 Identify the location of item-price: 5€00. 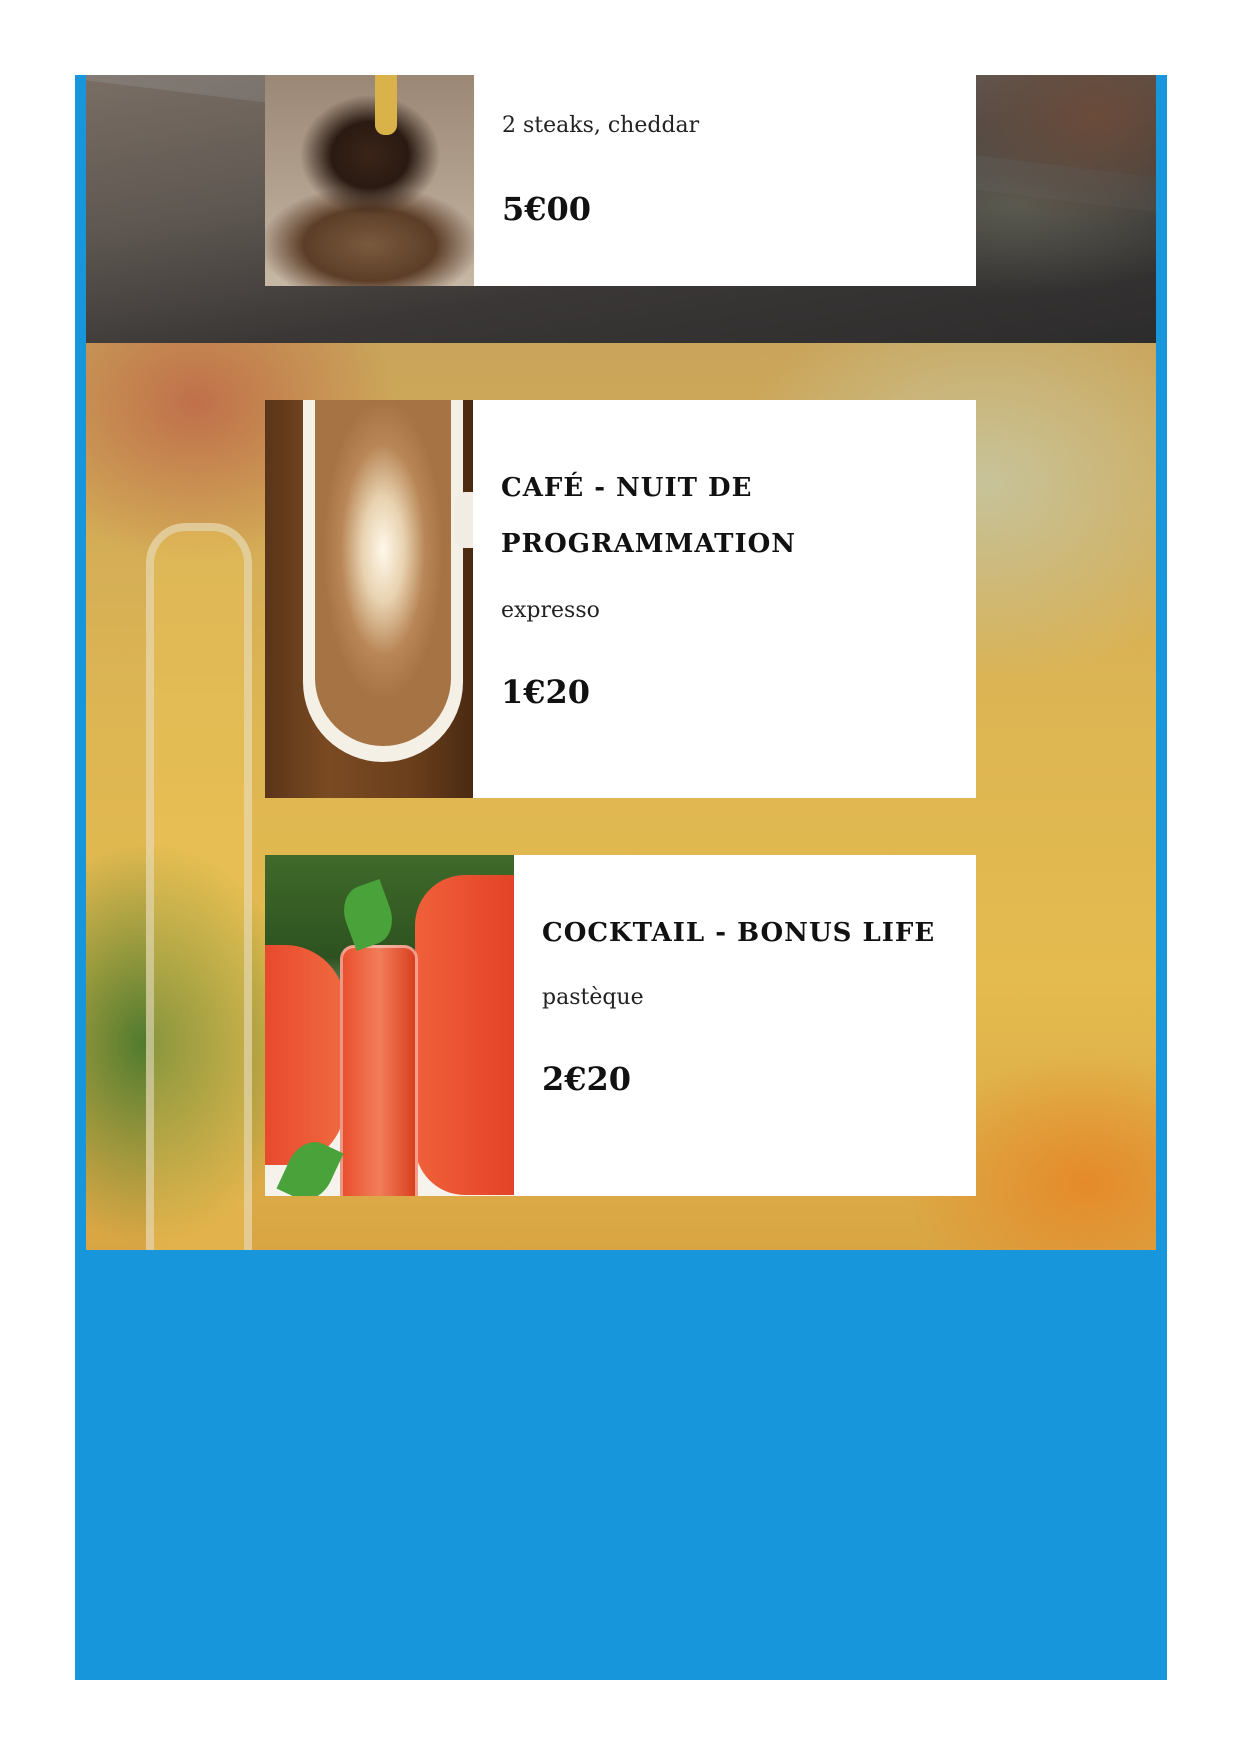
(547, 209).